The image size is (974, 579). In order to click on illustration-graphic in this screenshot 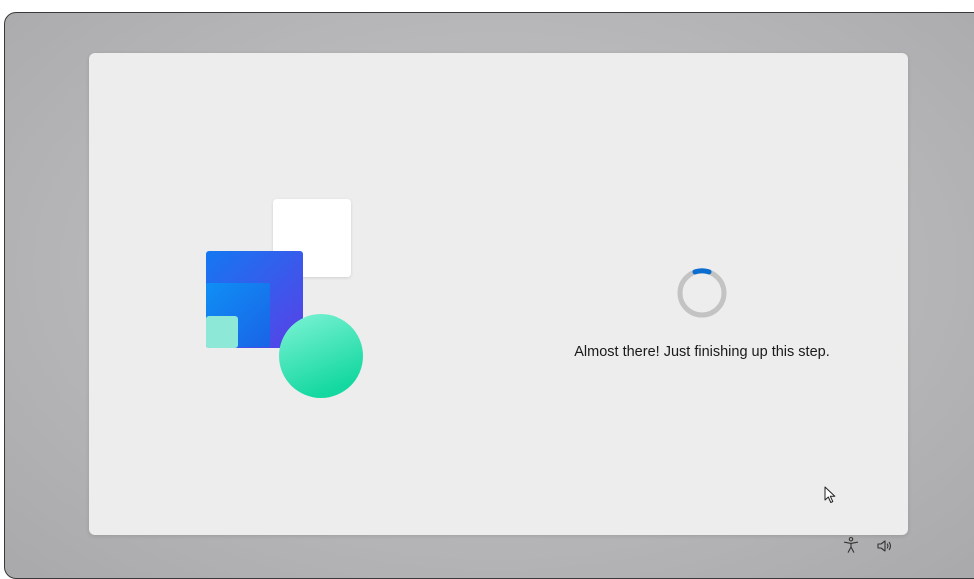, I will do `click(284, 298)`.